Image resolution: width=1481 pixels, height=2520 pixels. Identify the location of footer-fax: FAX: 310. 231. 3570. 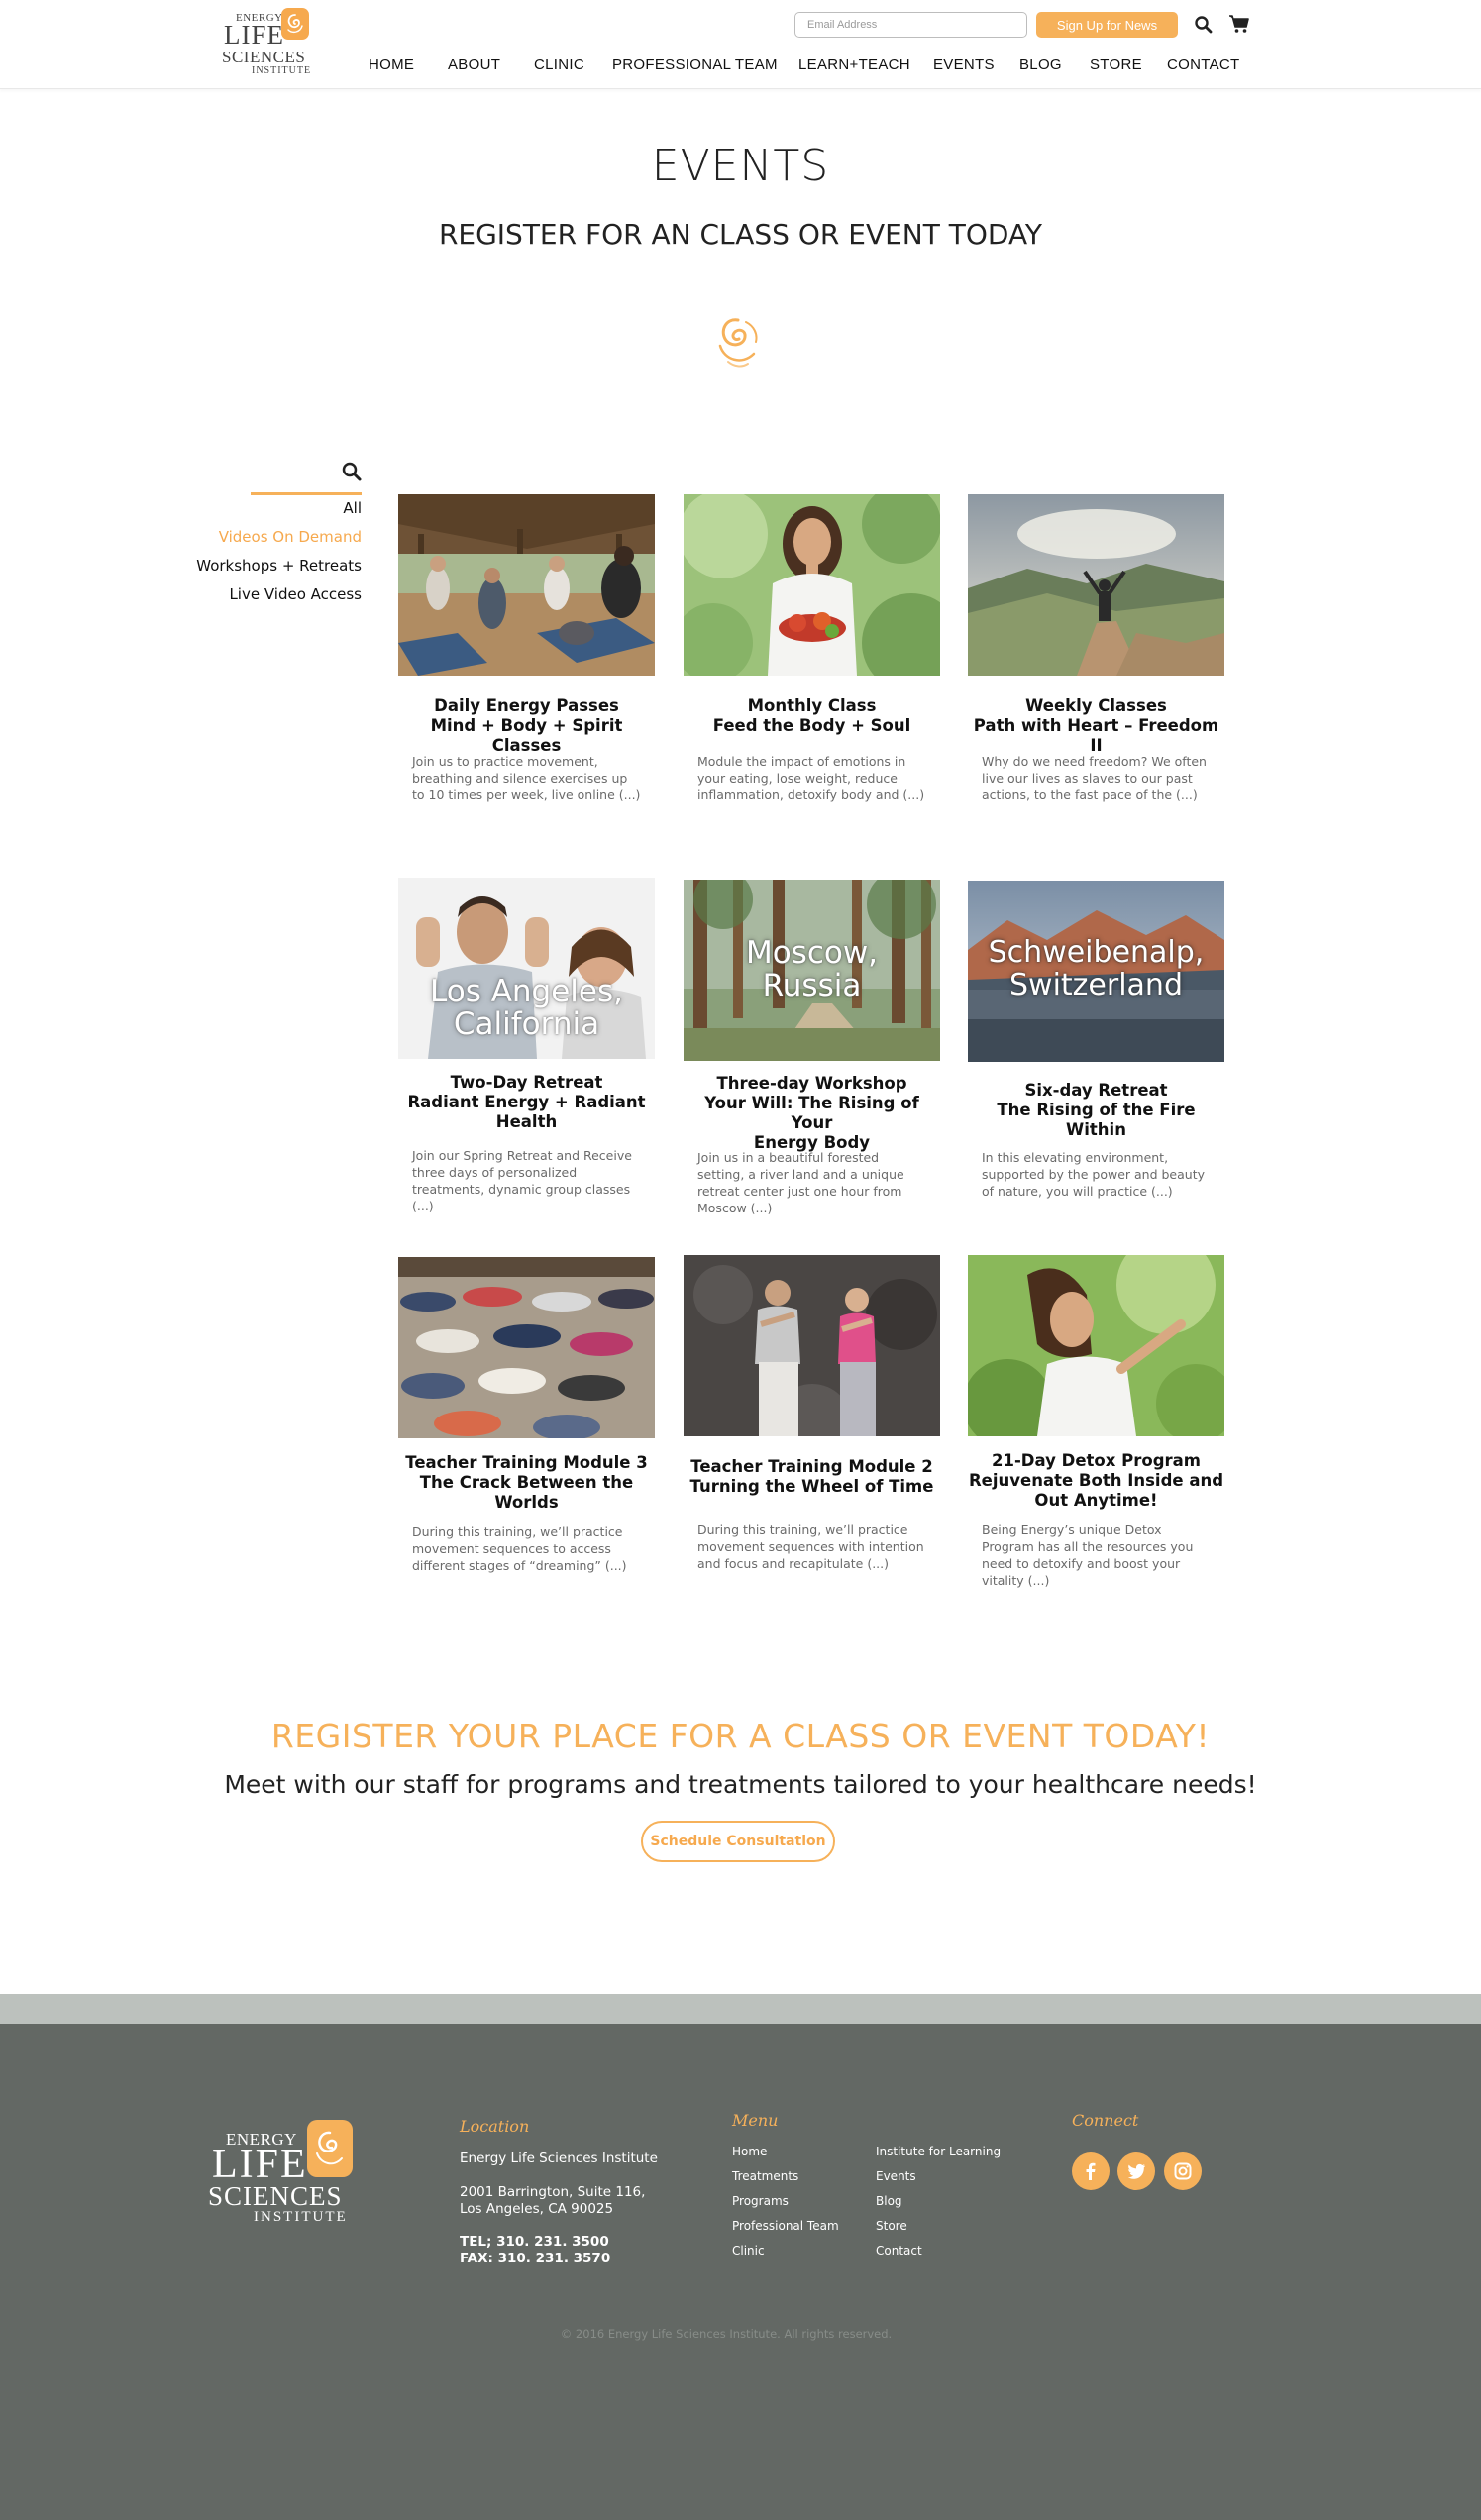
(535, 2258).